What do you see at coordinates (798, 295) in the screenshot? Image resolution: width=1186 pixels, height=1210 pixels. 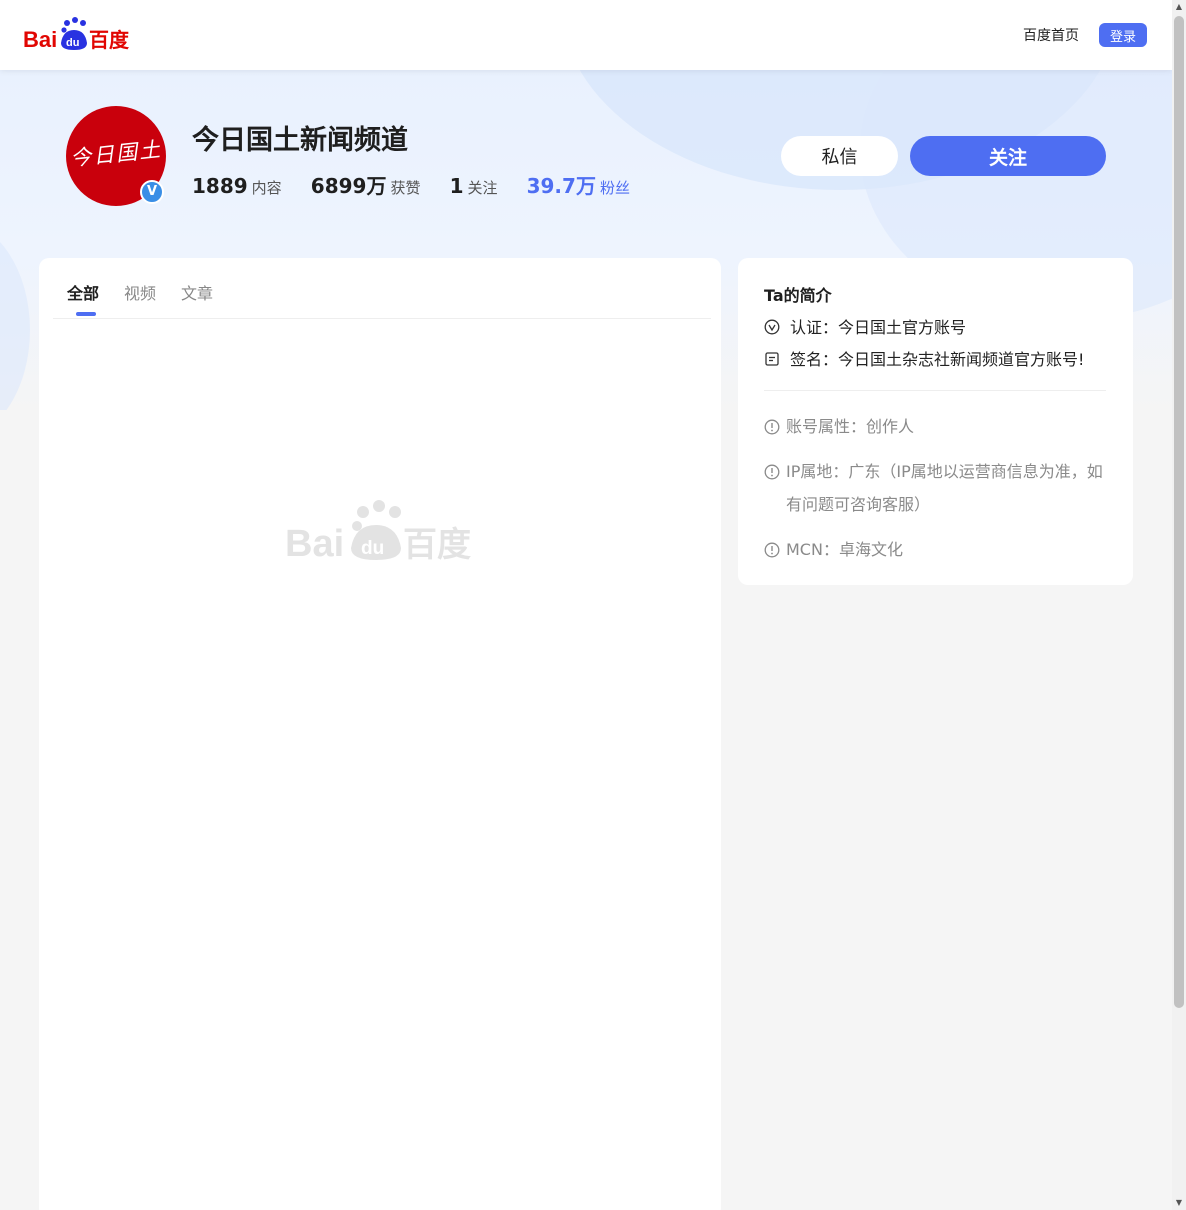 I see `intro-title: Ta的简介` at bounding box center [798, 295].